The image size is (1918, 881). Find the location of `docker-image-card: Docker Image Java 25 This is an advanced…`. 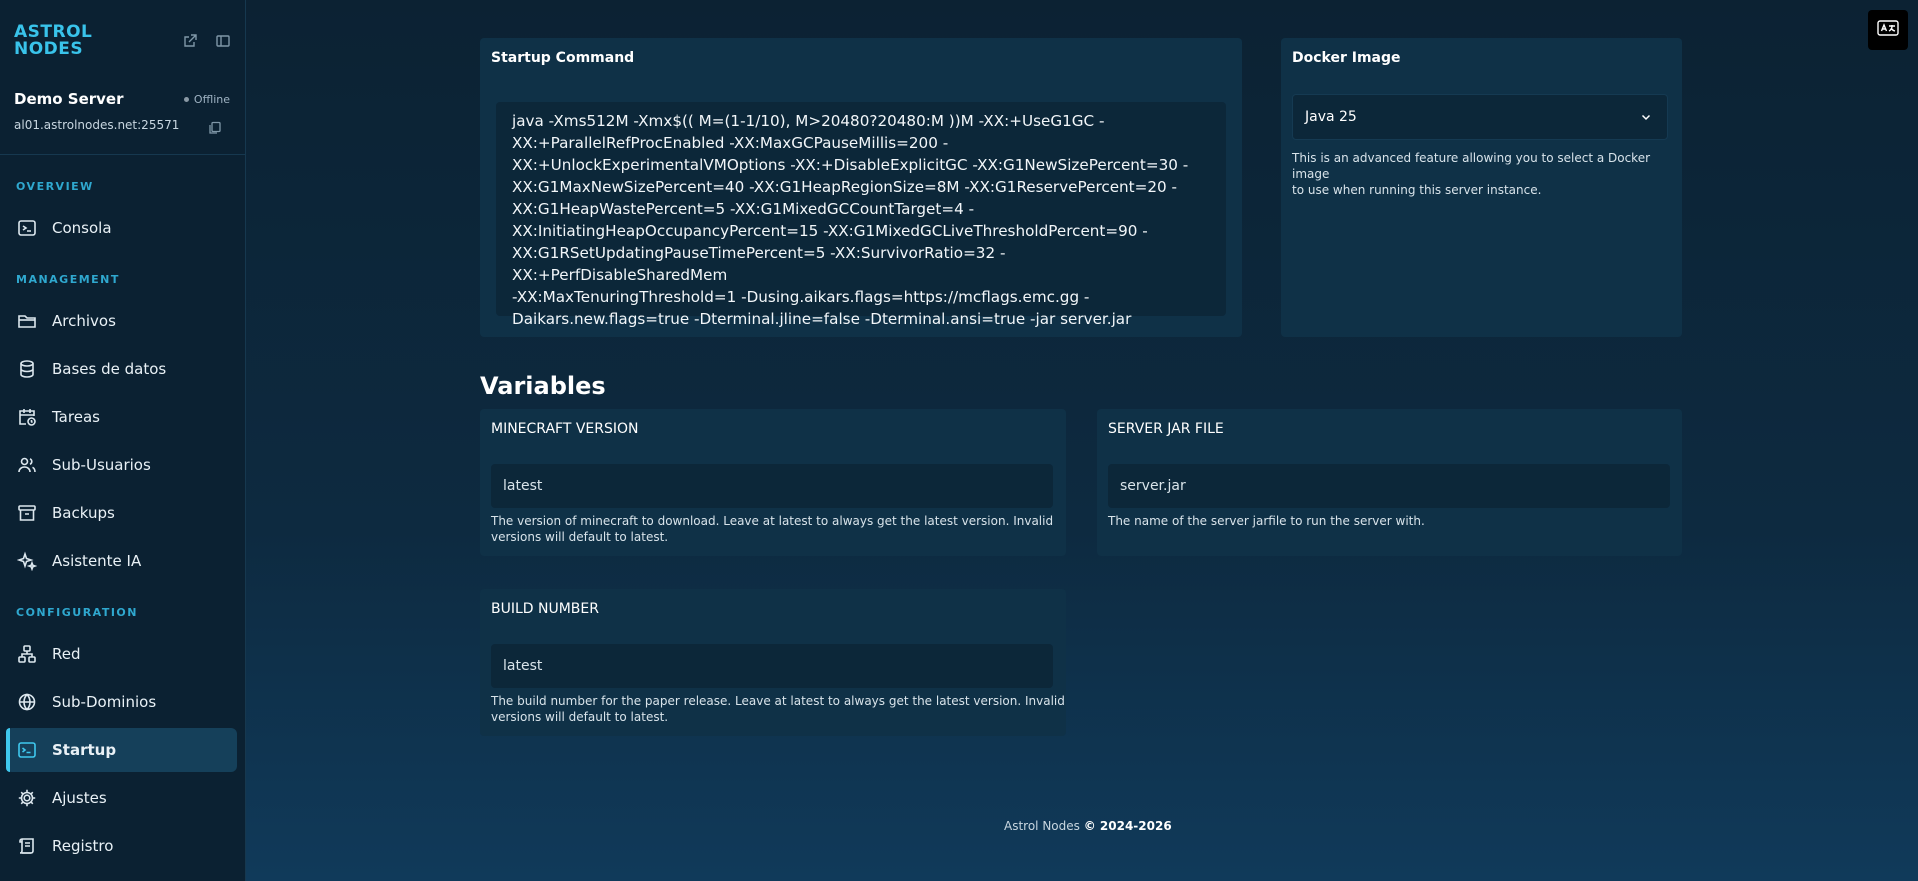

docker-image-card: Docker Image Java 25 This is an advanced… is located at coordinates (1481, 187).